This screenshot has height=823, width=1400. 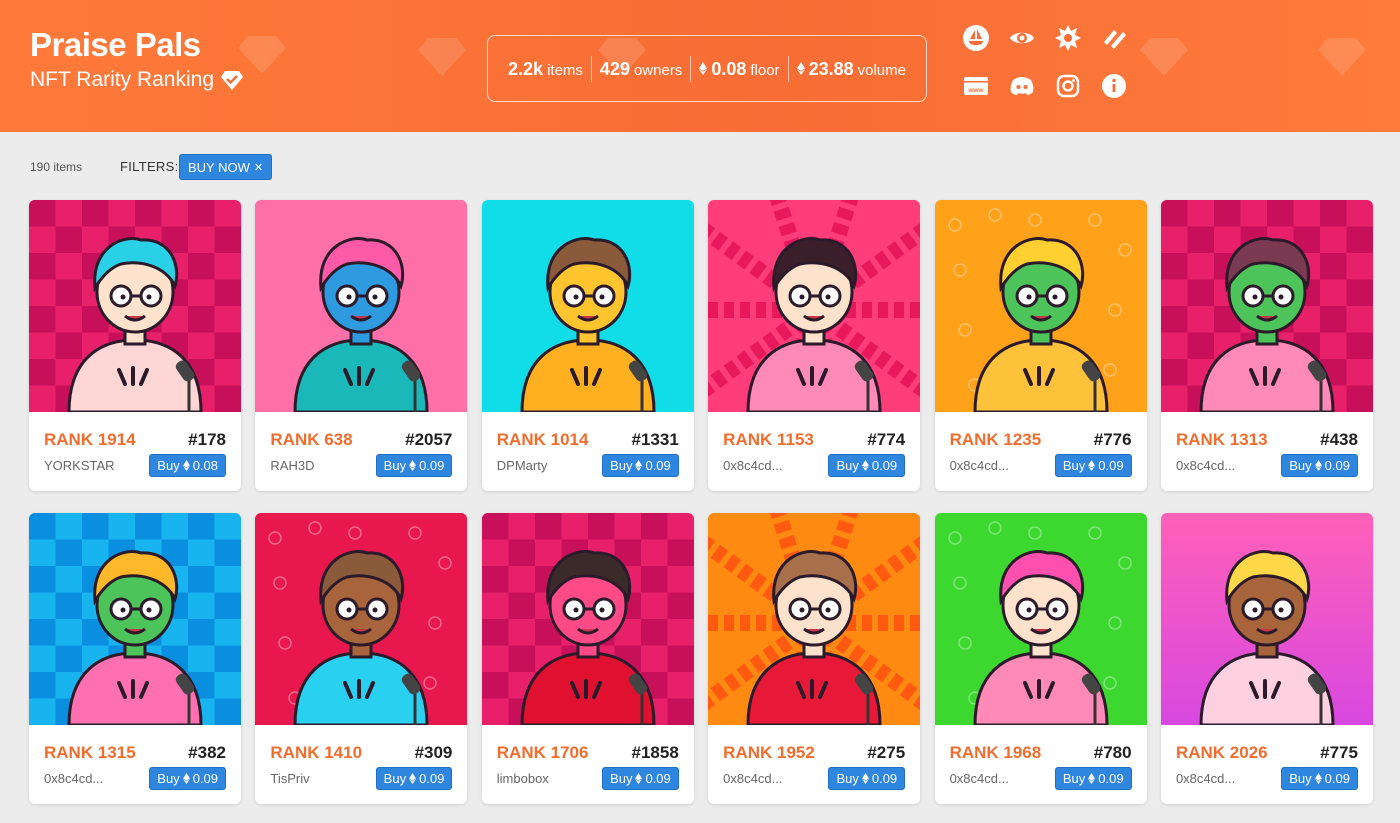 I want to click on owner-name: YORKSTAR, so click(x=79, y=465).